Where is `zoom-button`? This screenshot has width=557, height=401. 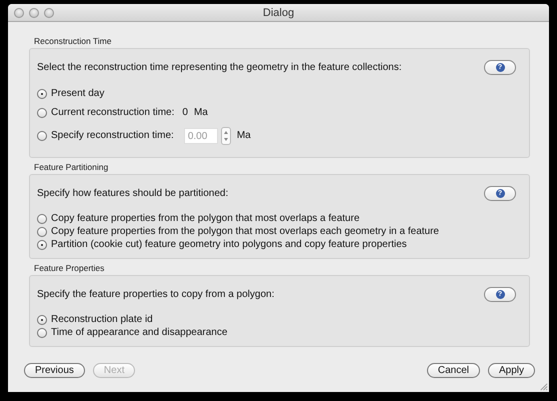
zoom-button is located at coordinates (49, 13).